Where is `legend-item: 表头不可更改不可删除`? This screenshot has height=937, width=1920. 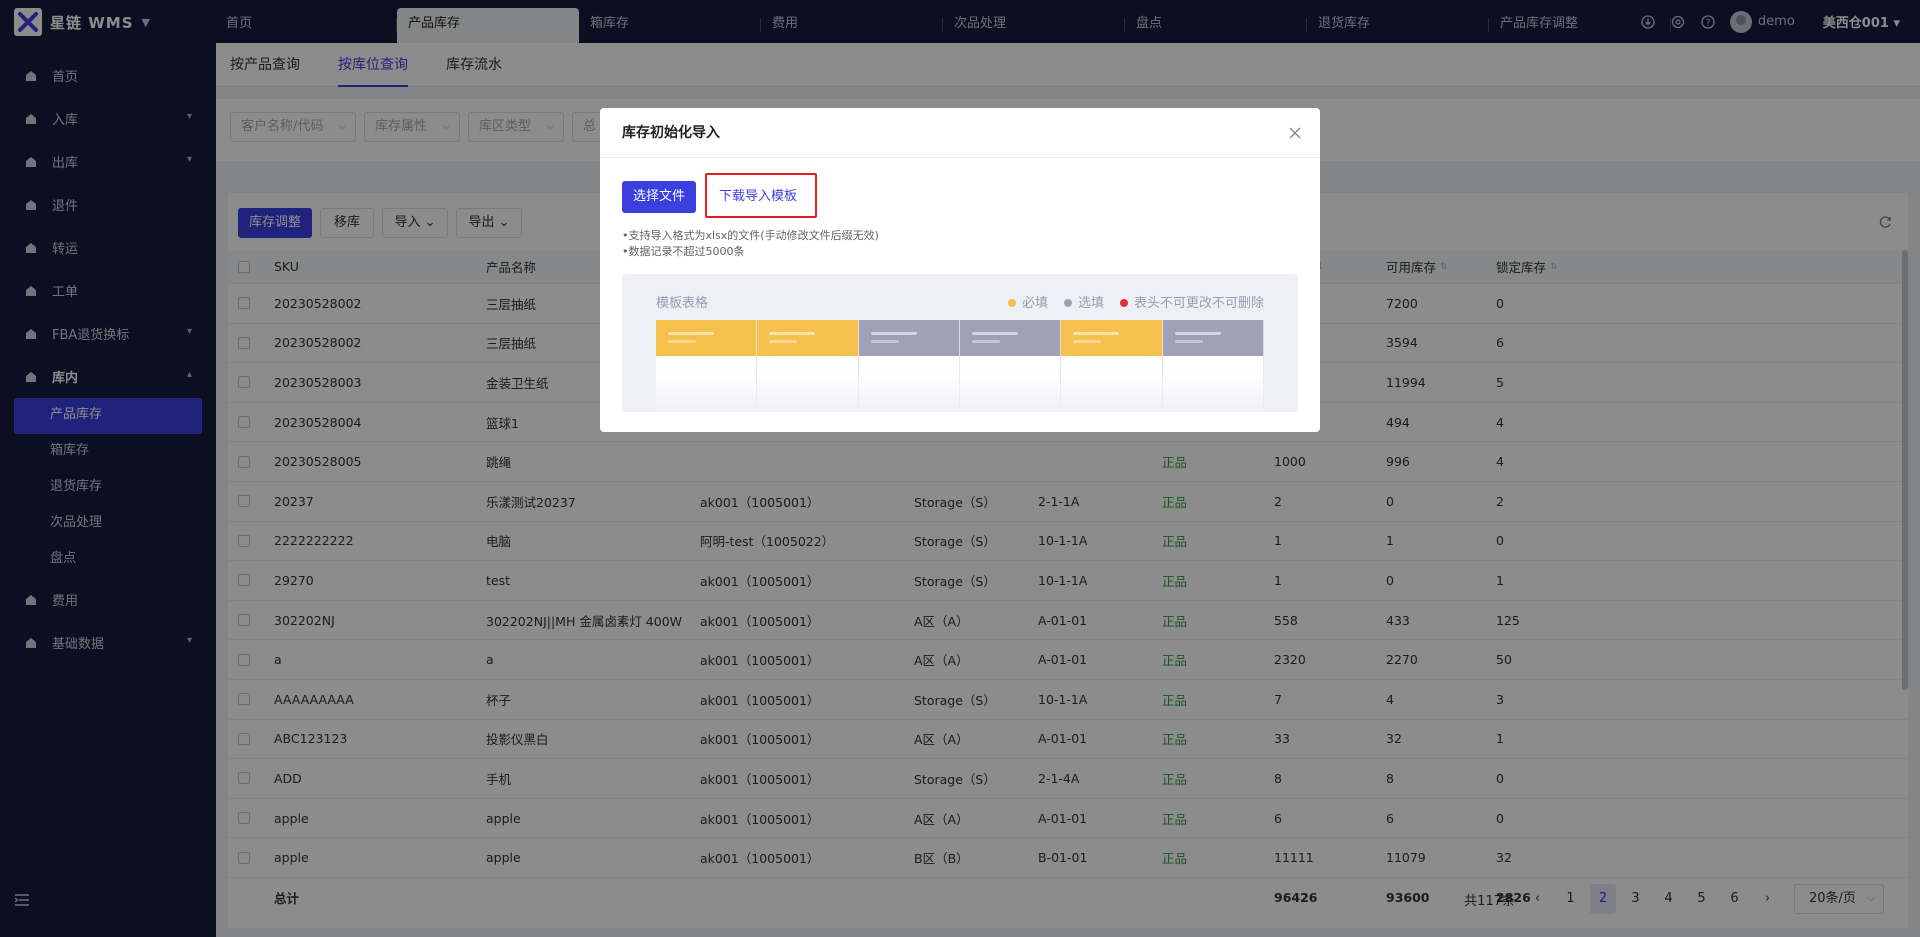
legend-item: 表头不可更改不可删除 is located at coordinates (1191, 301).